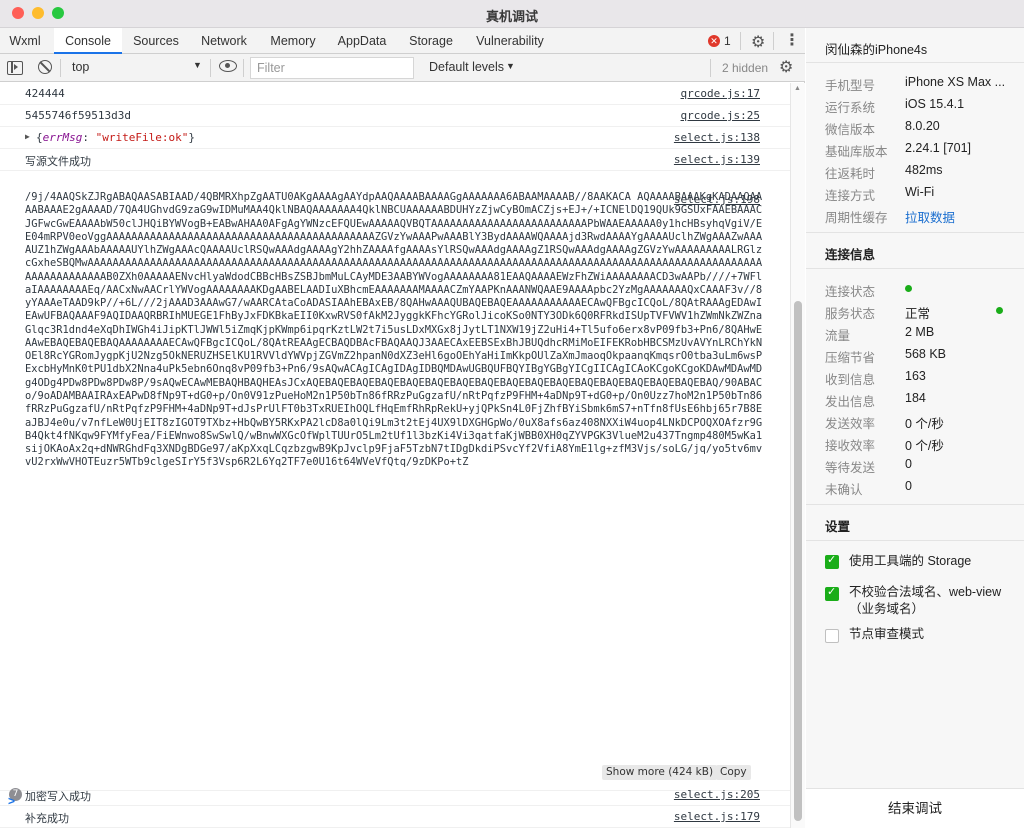 The image size is (1024, 828). What do you see at coordinates (850, 402) in the screenshot?
I see `conn-key: 发出信息` at bounding box center [850, 402].